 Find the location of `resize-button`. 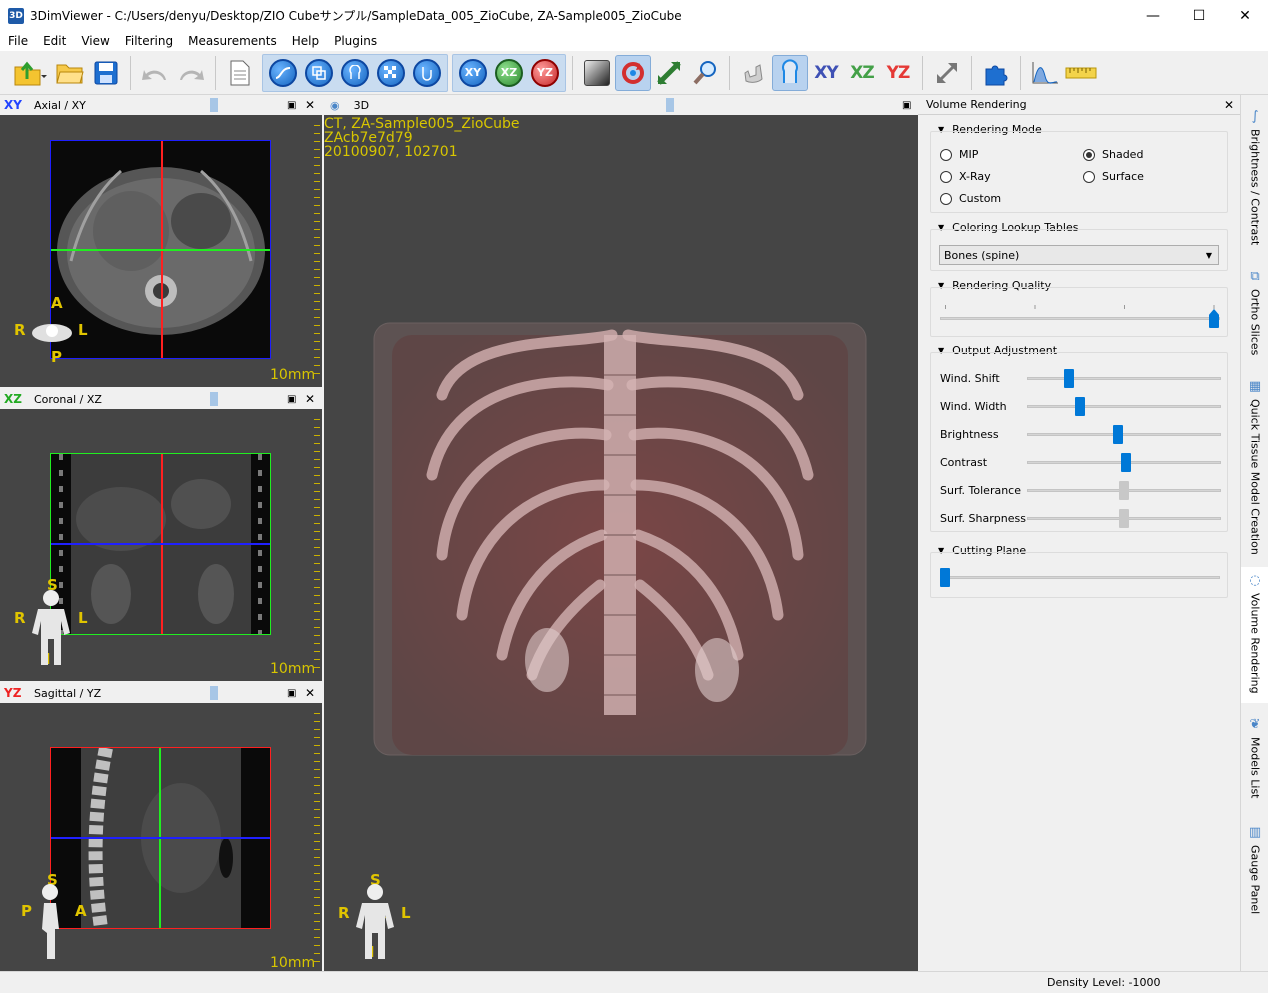

resize-button is located at coordinates (947, 73).